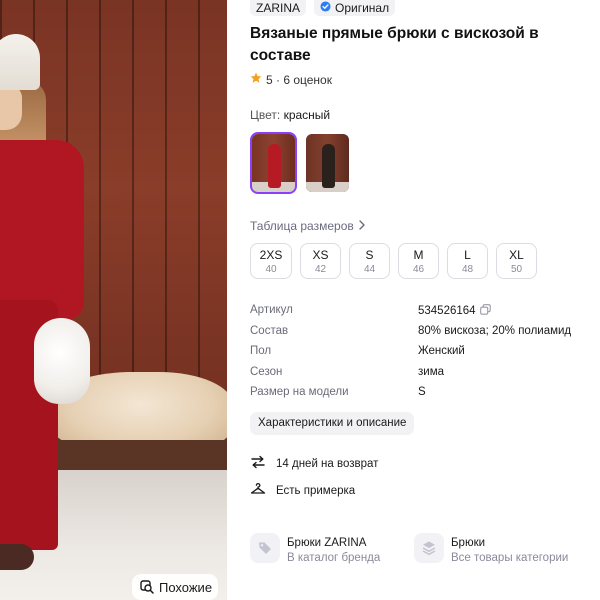 The image size is (600, 600). I want to click on size-label: S, so click(369, 255).